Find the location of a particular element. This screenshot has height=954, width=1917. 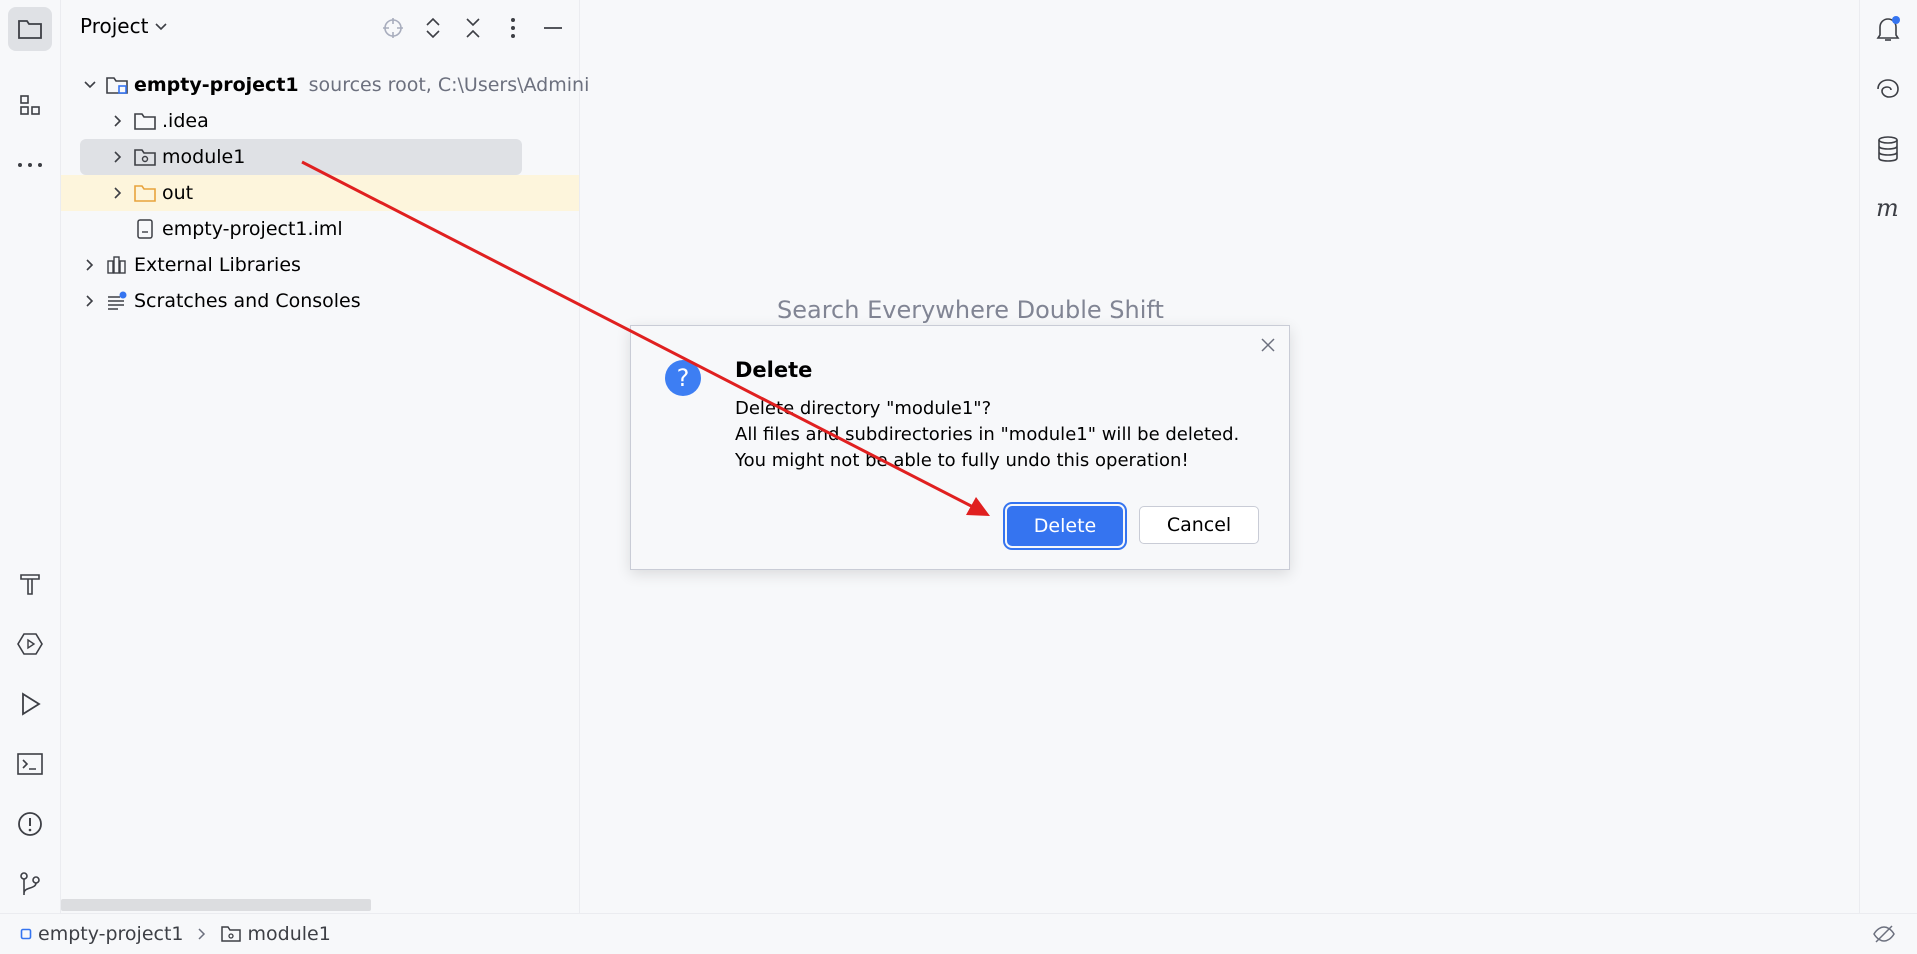

tree-item-label: empty-project1.iml is located at coordinates (252, 229).